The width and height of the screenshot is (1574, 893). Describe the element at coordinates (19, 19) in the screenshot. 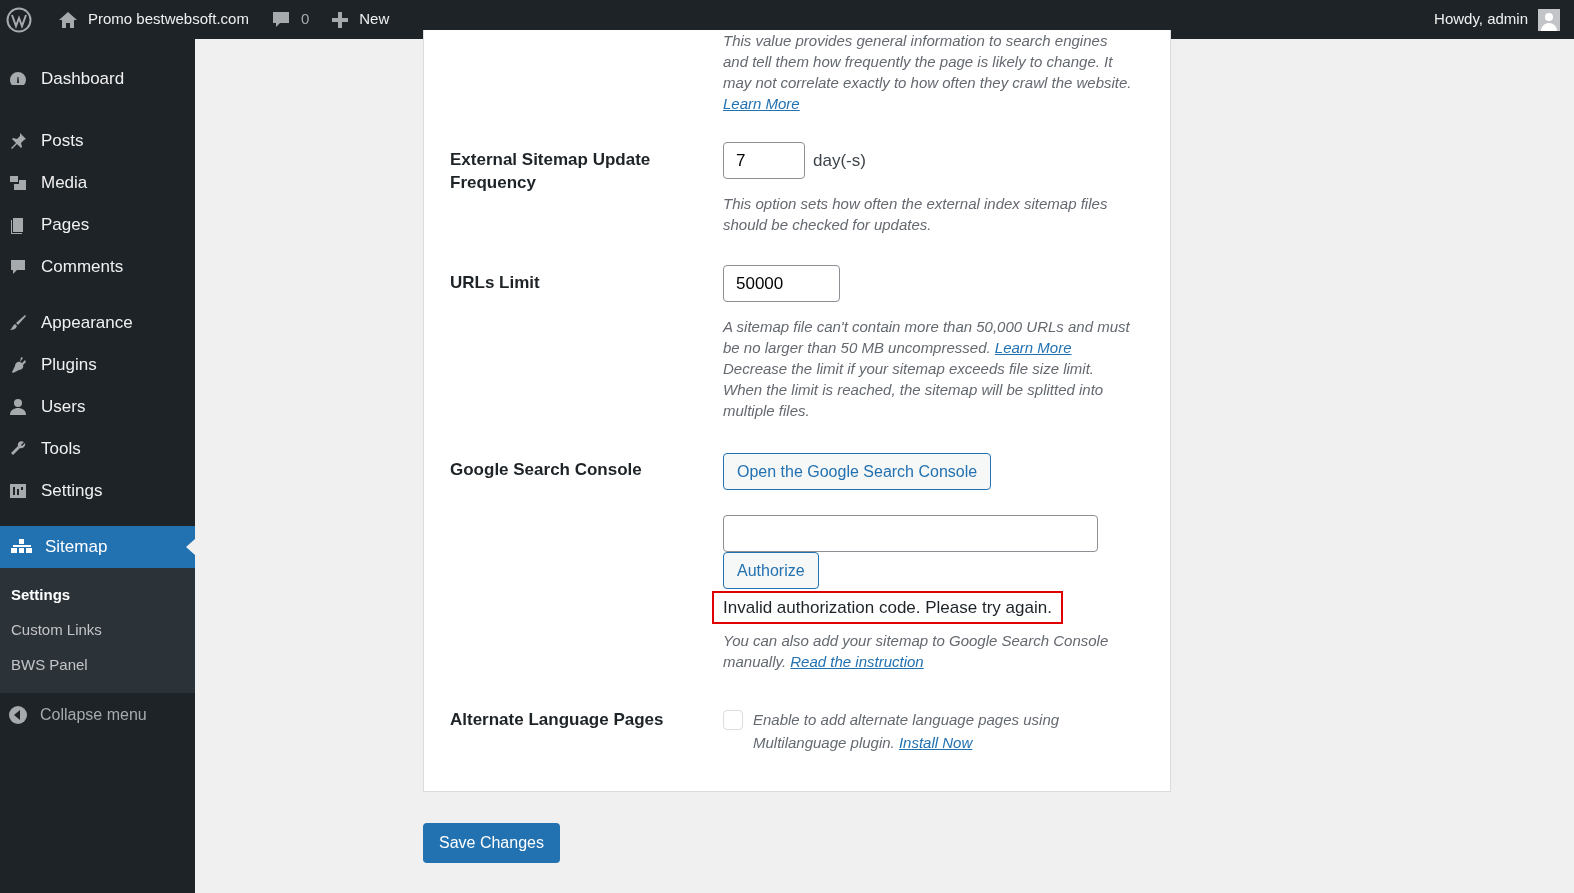

I see `wordpress-logo-icon` at that location.